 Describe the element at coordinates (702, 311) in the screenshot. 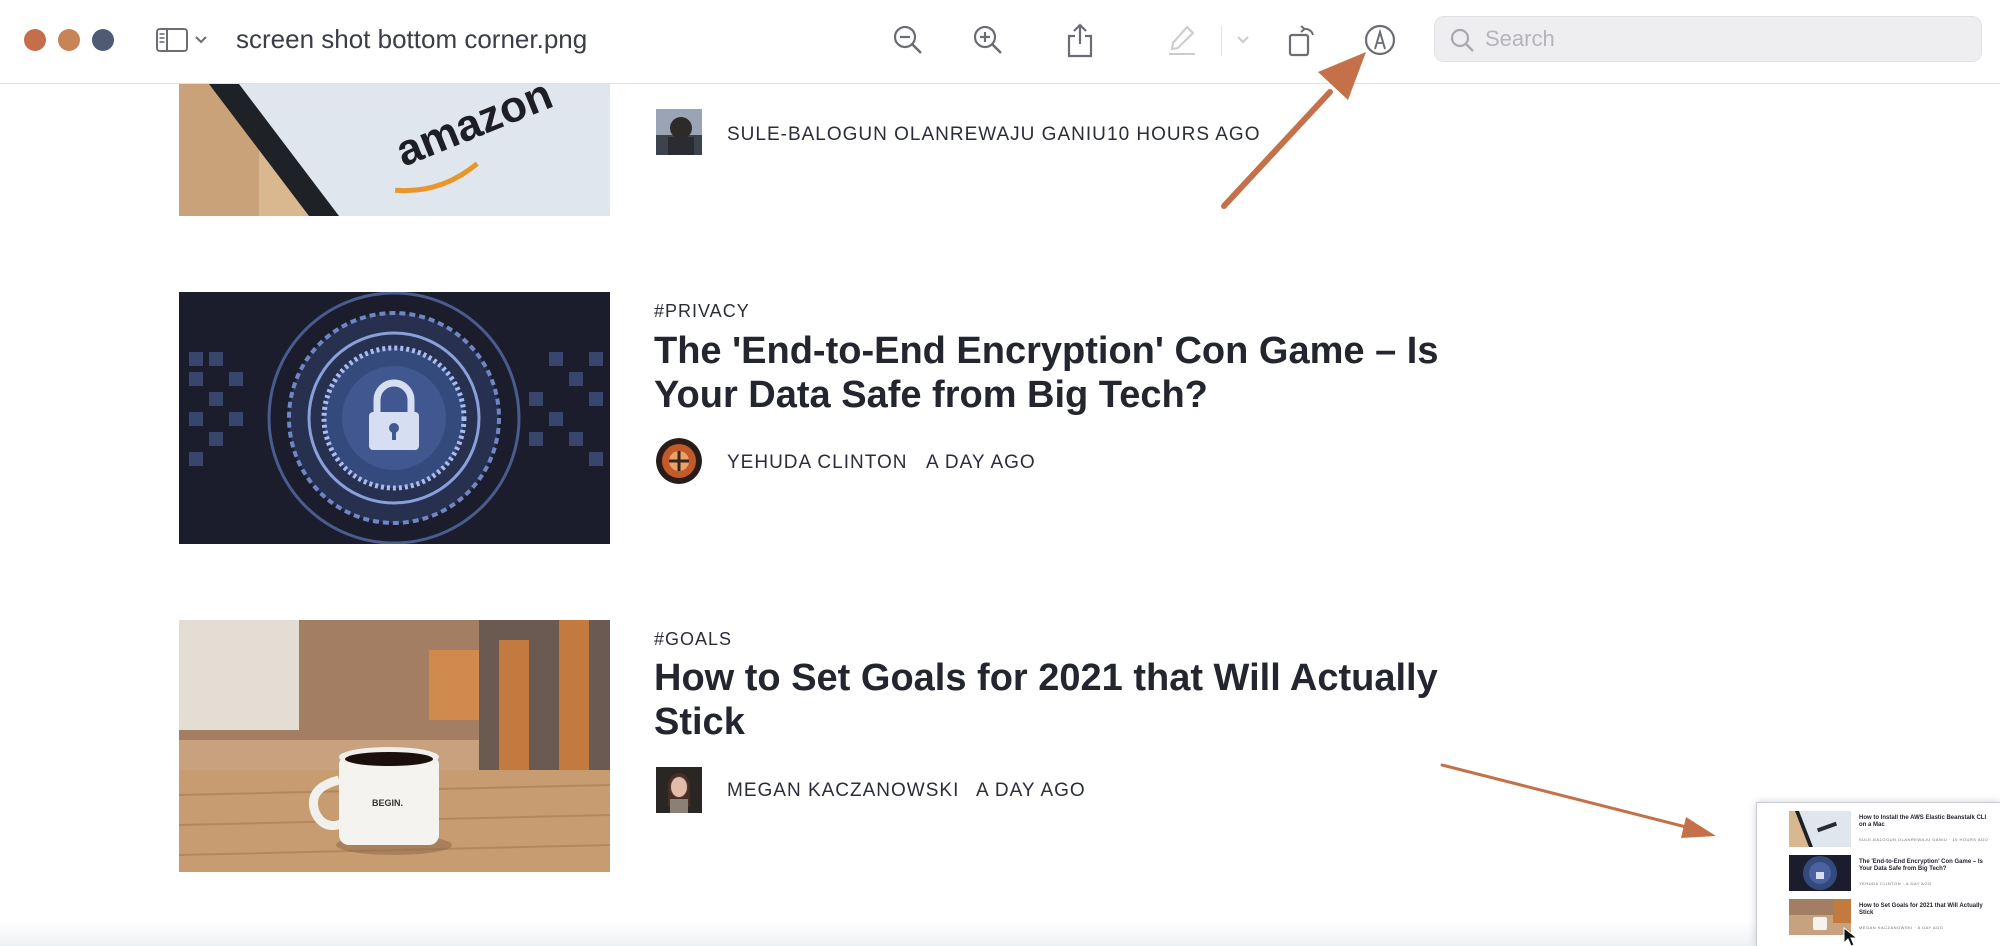

I see `article-tag: #PRIVACY` at that location.